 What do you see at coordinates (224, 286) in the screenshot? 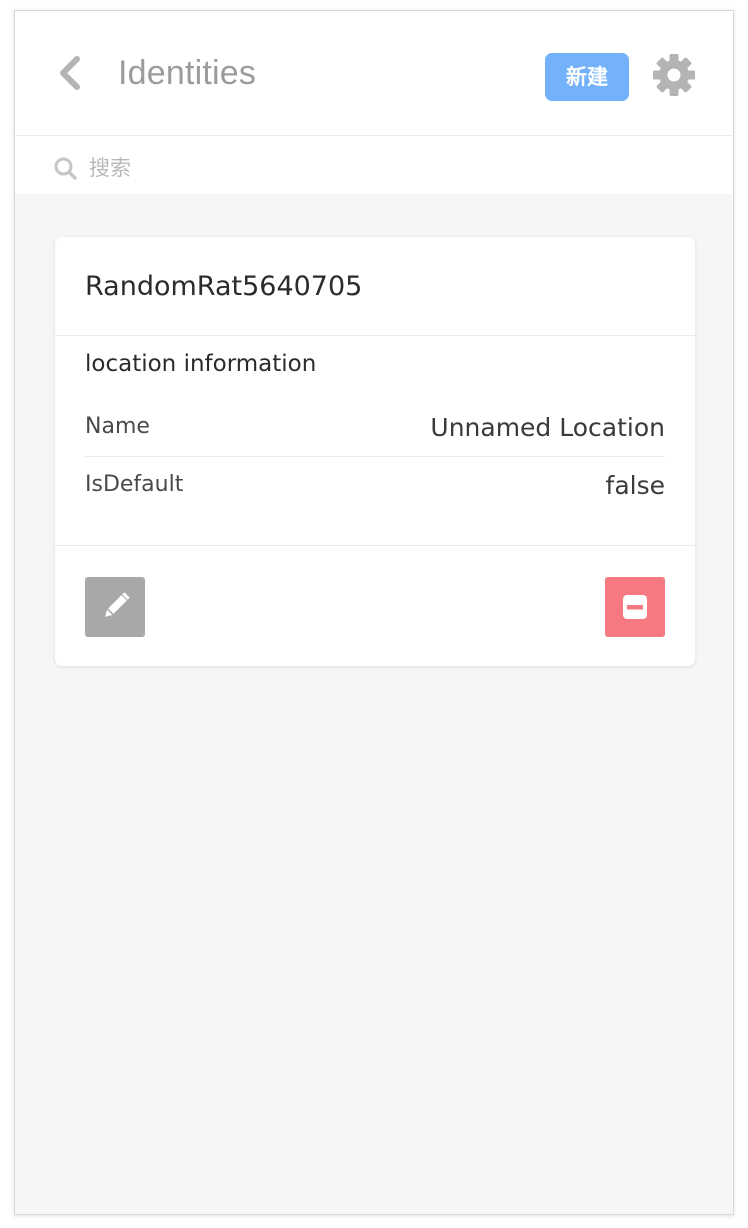
I see `identity-name: RandomRat5640705` at bounding box center [224, 286].